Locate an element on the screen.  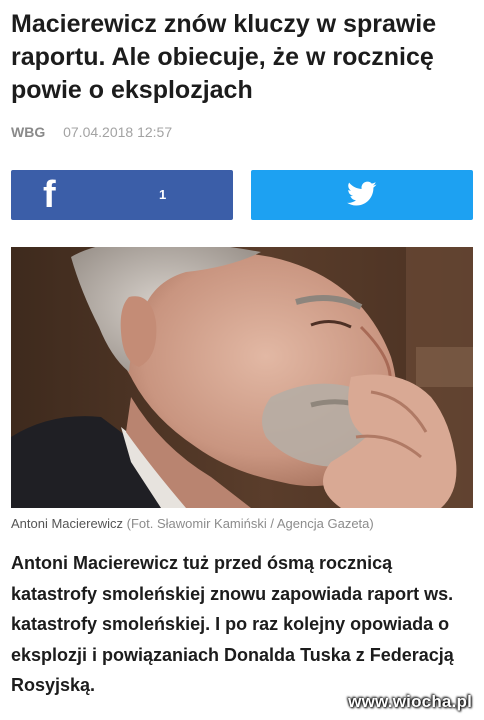
twitter-icon is located at coordinates (362, 193).